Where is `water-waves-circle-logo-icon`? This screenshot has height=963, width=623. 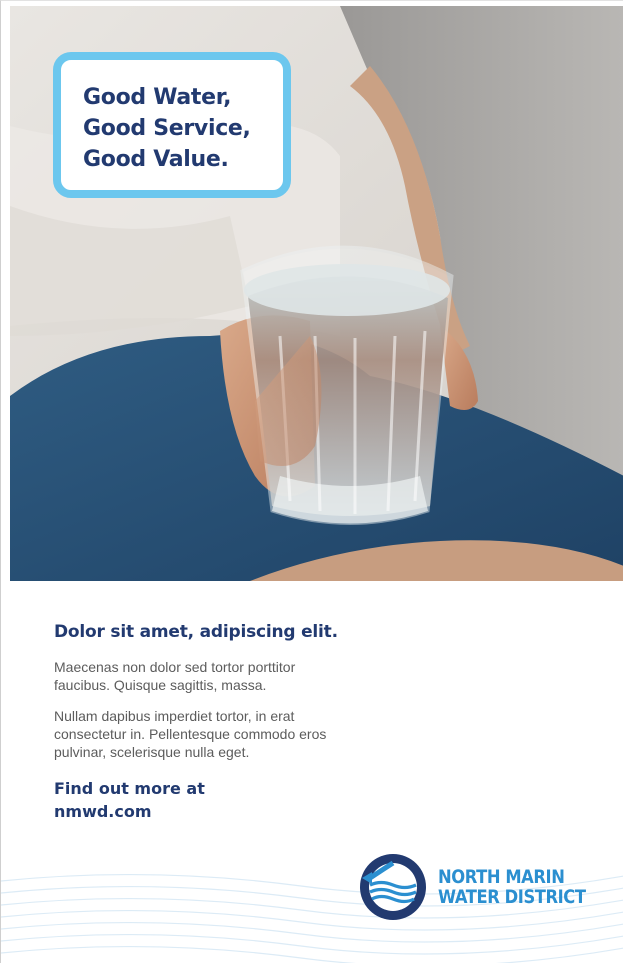 water-waves-circle-logo-icon is located at coordinates (393, 887).